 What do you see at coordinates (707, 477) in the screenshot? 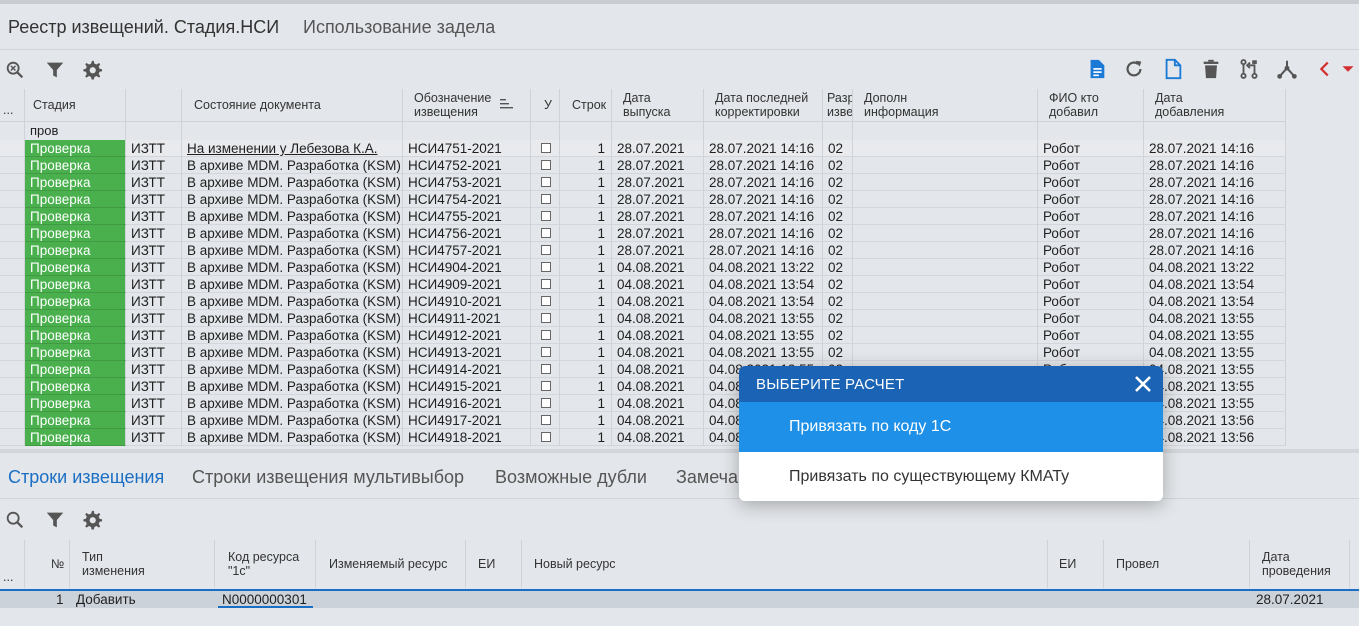
I see `tab-remarks: Замеча` at bounding box center [707, 477].